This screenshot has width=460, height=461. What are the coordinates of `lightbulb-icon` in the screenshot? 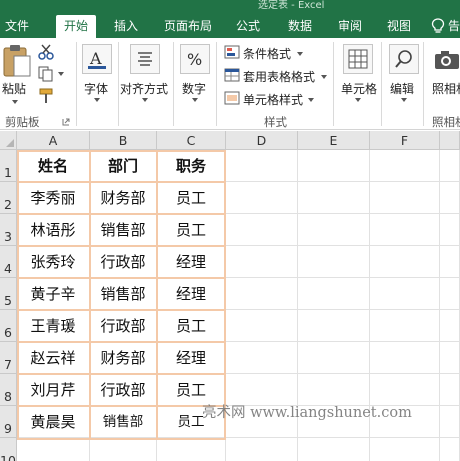 It's located at (438, 26).